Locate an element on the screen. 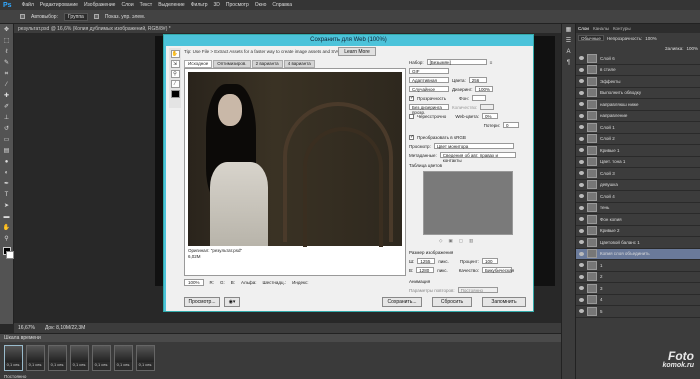  layer-row: направление is located at coordinates (638, 116).